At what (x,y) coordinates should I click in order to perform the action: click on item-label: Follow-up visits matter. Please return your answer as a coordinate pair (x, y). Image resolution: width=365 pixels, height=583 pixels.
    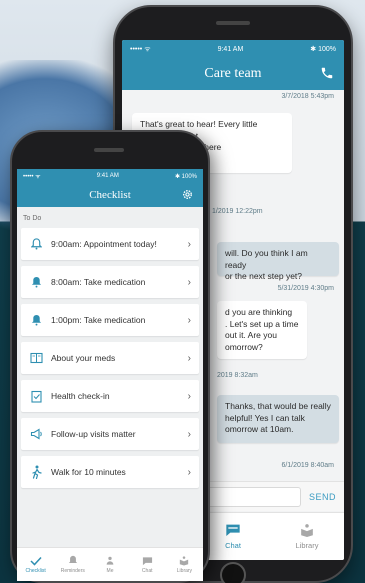
    Looking at the image, I should click on (93, 434).